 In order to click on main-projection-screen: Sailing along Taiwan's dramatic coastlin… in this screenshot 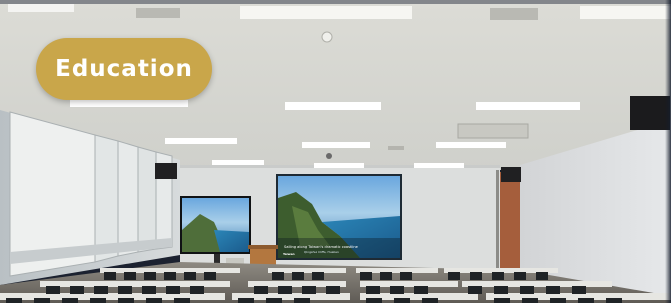, I will do `click(339, 217)`.